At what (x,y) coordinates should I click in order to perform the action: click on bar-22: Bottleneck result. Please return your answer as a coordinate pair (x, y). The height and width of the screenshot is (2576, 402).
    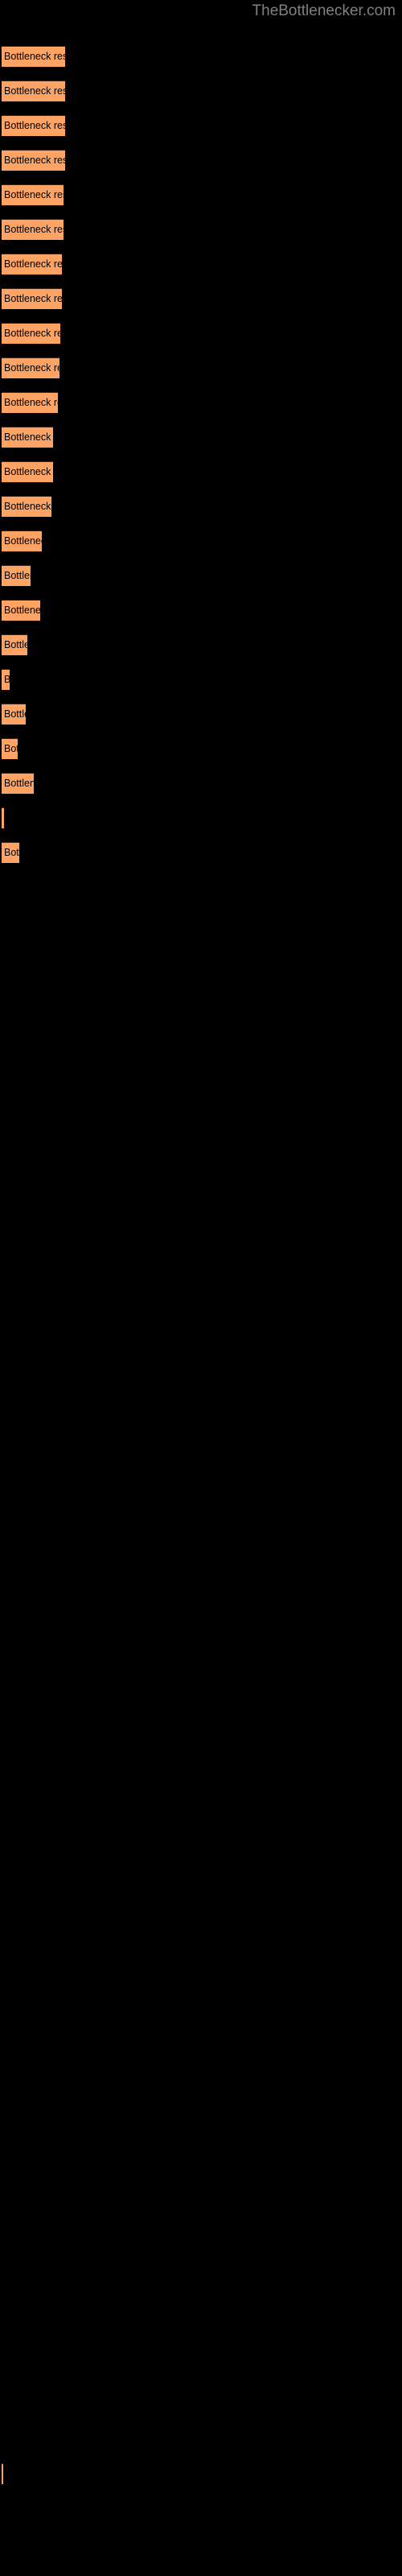
    Looking at the image, I should click on (18, 783).